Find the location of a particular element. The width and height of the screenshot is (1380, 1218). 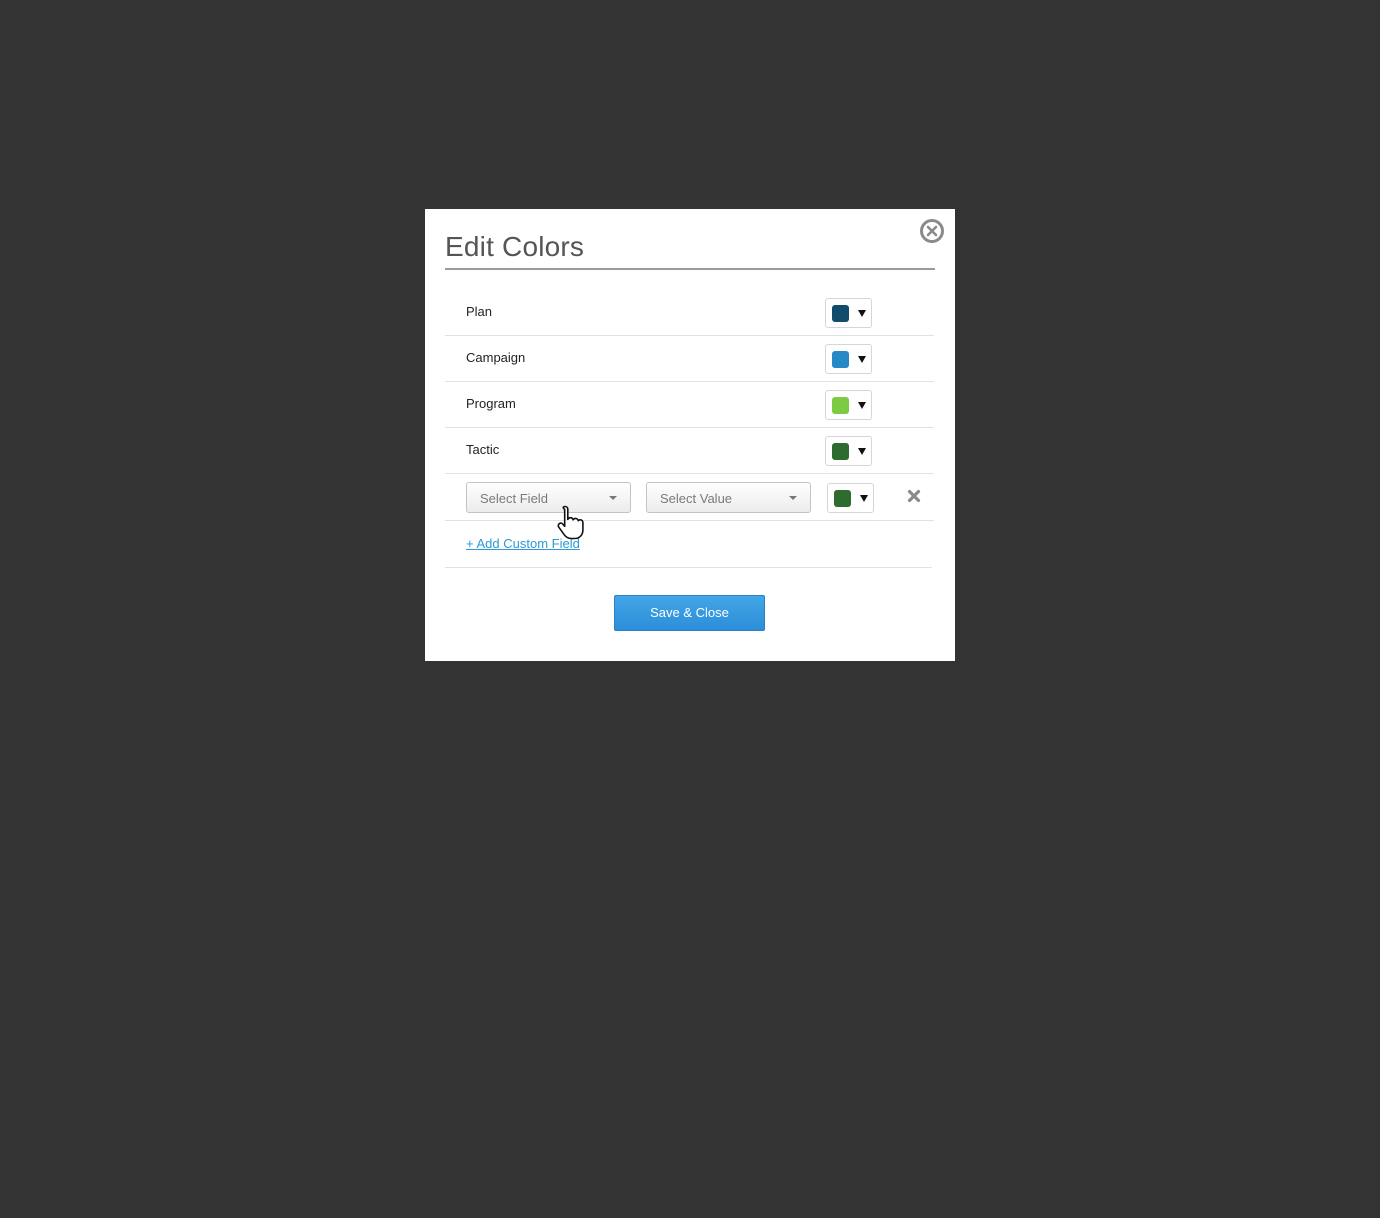

color-picker-program is located at coordinates (848, 405).